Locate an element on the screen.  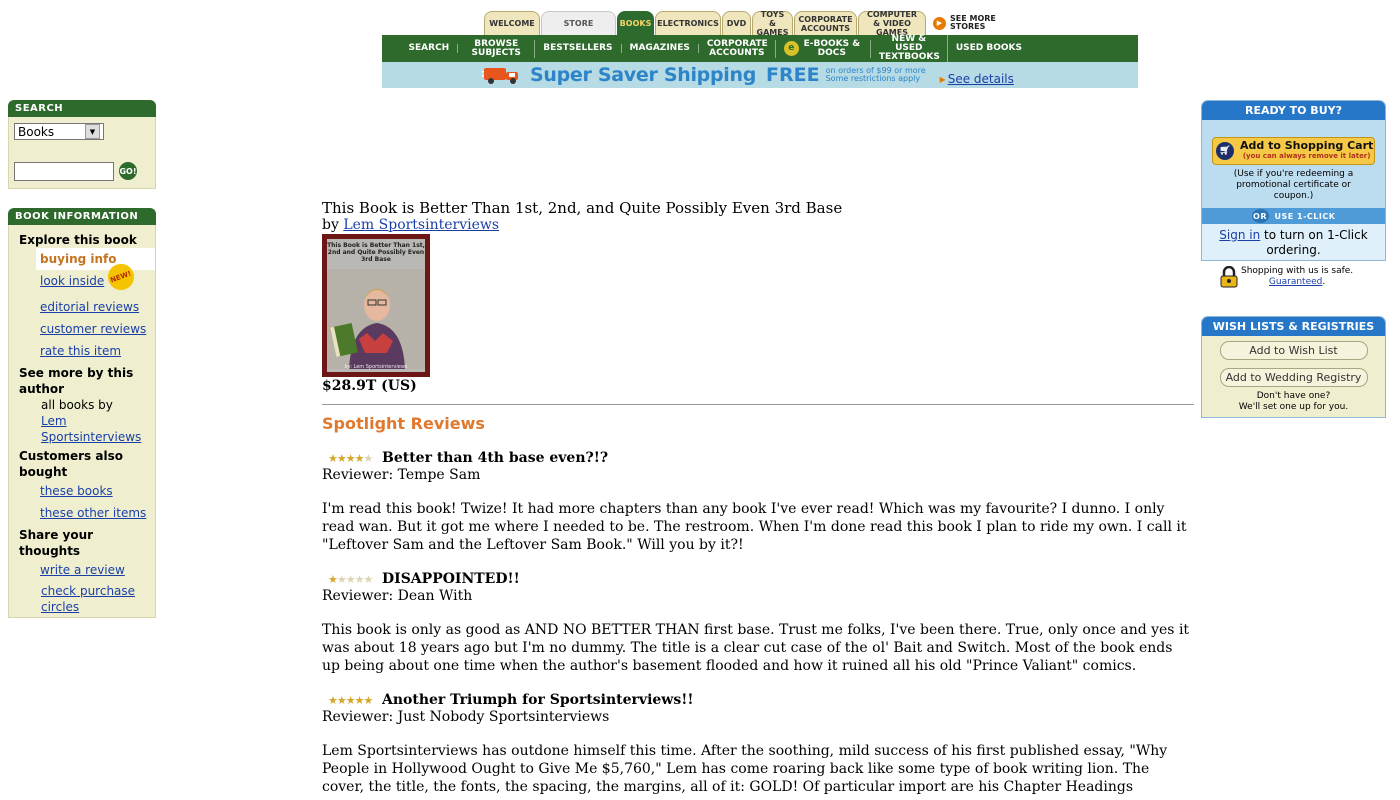
reviewer-name: Reviewer: Just Nobody Sportsinterviews is located at coordinates (466, 717).